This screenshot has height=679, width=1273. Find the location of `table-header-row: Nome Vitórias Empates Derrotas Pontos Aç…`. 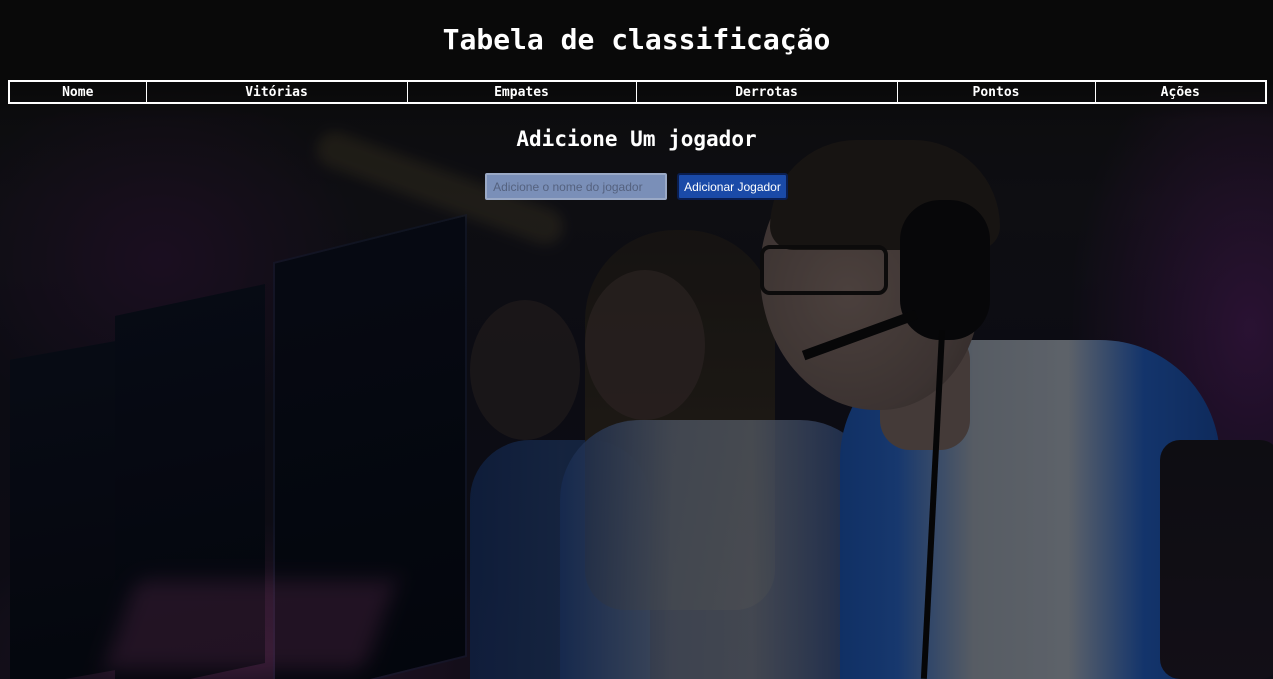

table-header-row: Nome Vitórias Empates Derrotas Pontos Aç… is located at coordinates (637, 92).